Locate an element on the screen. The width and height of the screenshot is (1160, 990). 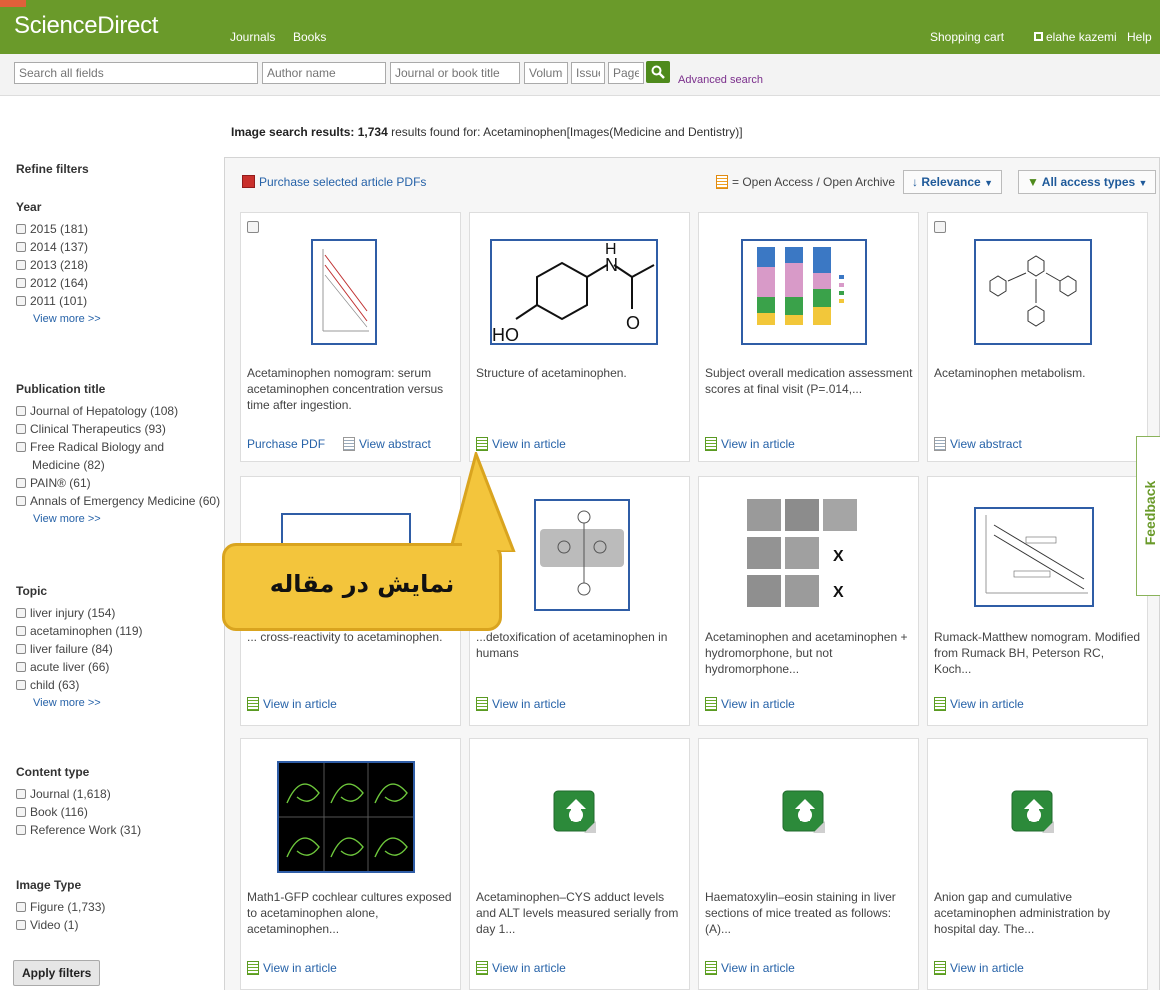
filter-option: PAIN® (61) is located at coordinates (118, 483).